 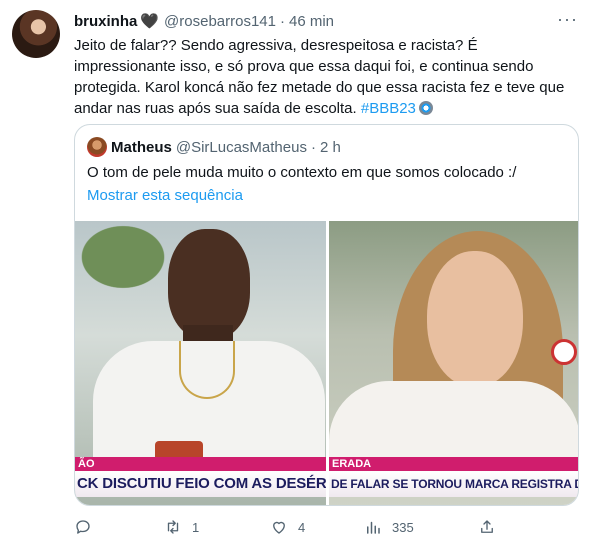 What do you see at coordinates (105, 21) in the screenshot?
I see `author-display-name: bruxinha` at bounding box center [105, 21].